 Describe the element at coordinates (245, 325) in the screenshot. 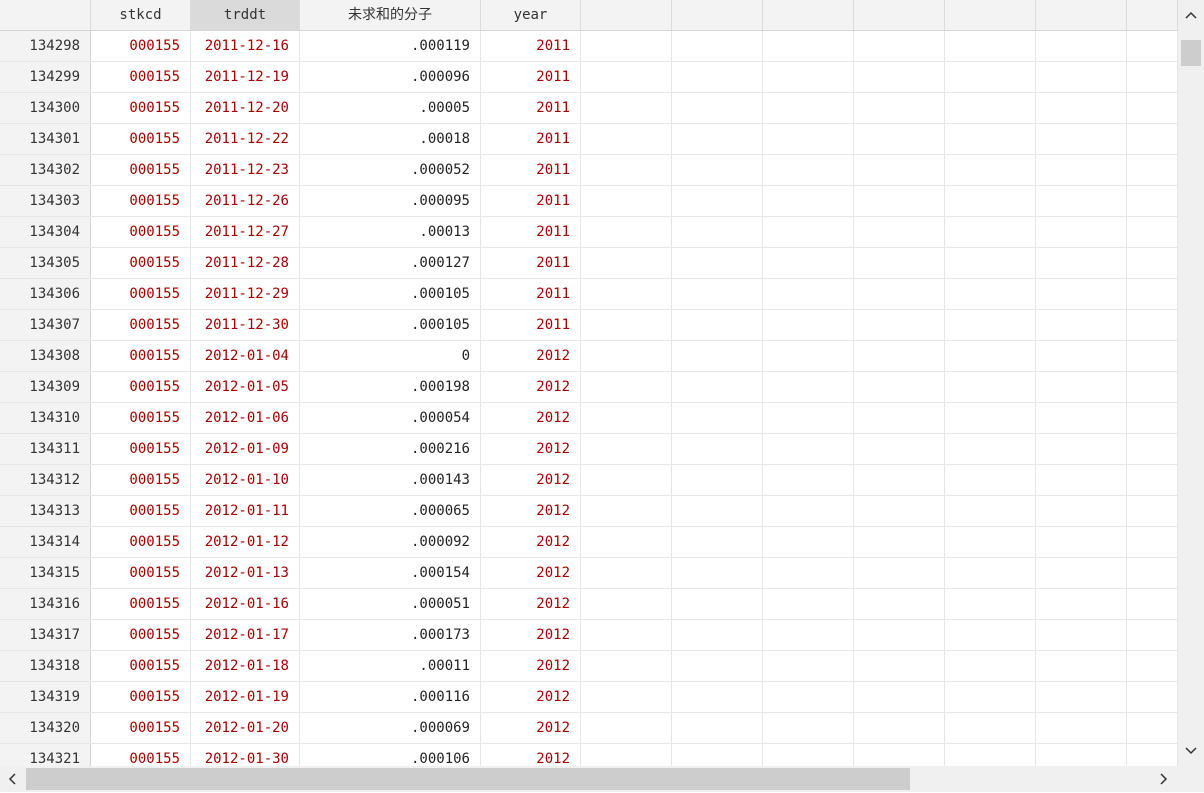

I see `trddt-cell: 2011-12-30` at that location.